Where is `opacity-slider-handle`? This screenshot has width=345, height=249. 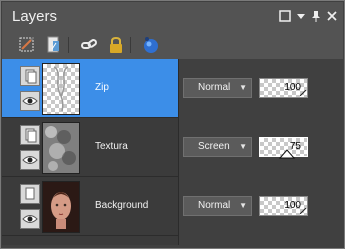 opacity-slider-handle is located at coordinates (287, 154).